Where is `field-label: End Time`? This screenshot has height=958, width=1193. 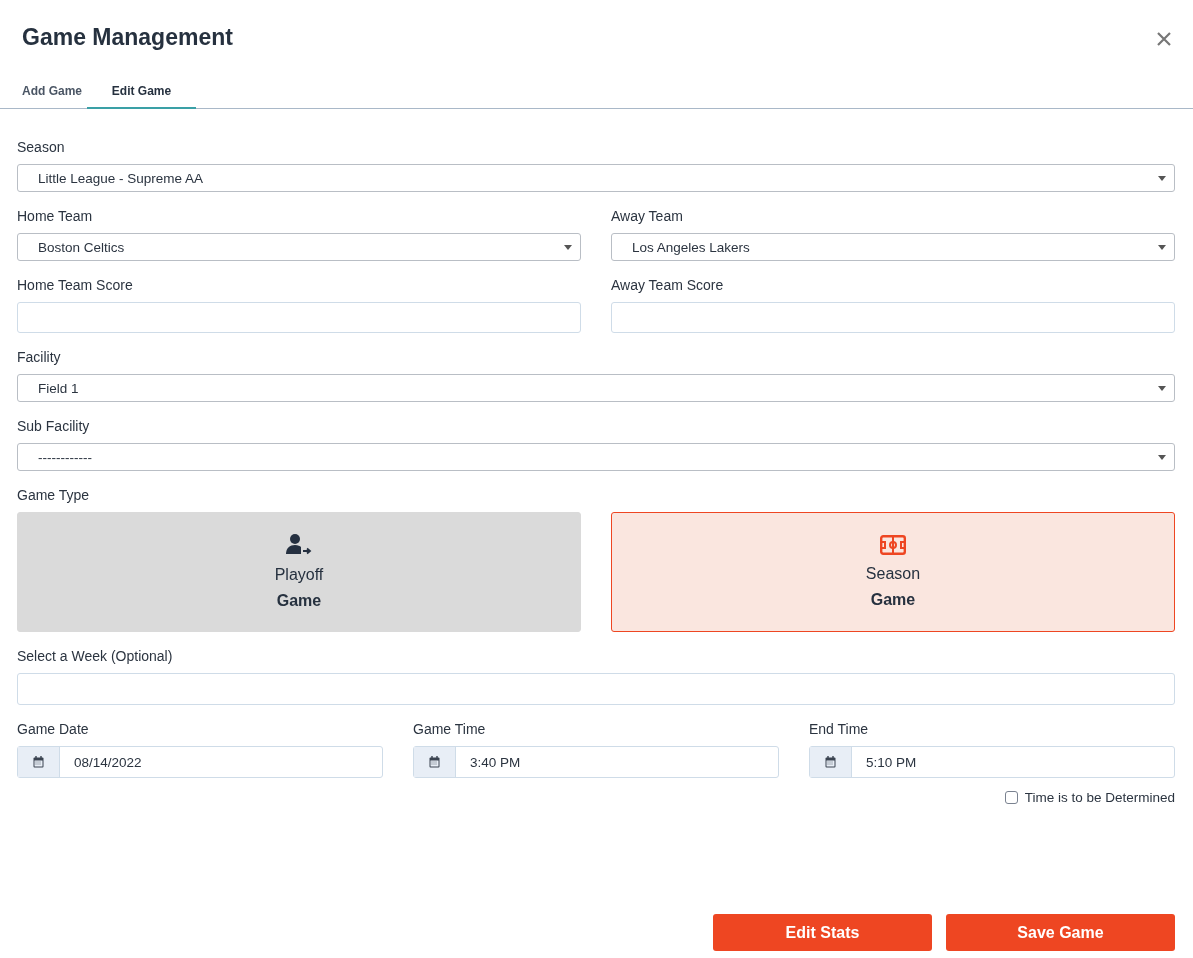 field-label: End Time is located at coordinates (839, 729).